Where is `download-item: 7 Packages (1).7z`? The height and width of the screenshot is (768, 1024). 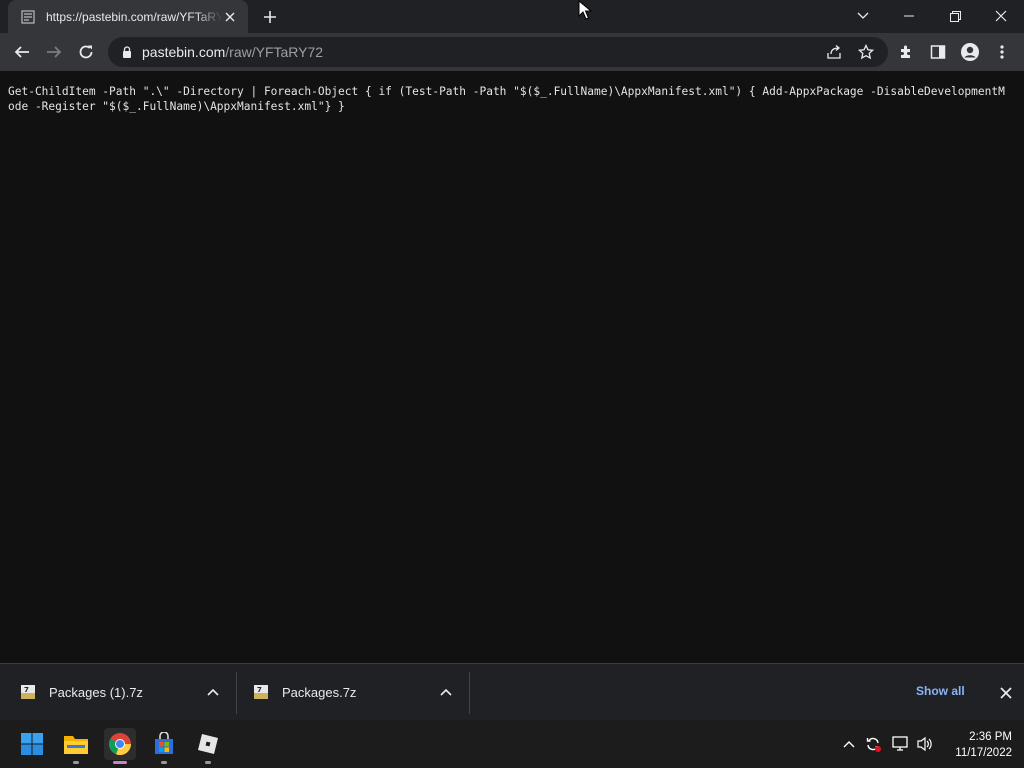
download-item: 7 Packages (1).7z is located at coordinates (118, 692).